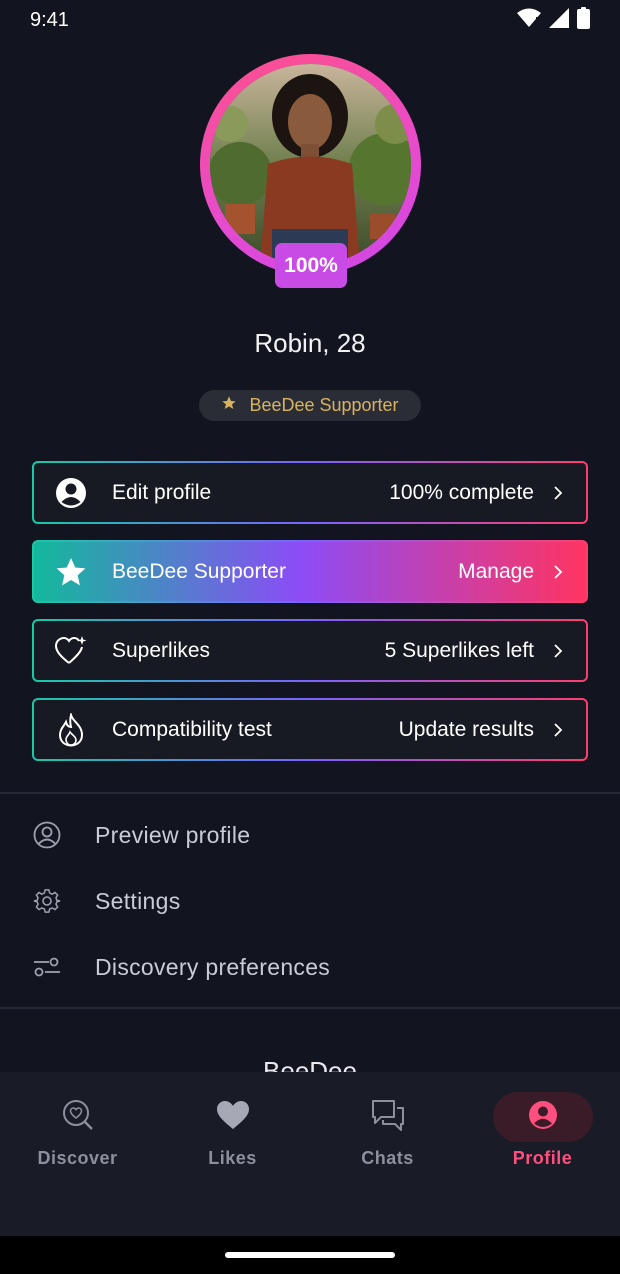 The image size is (620, 1274). Describe the element at coordinates (311, 265) in the screenshot. I see `completion-badge: 100%` at that location.